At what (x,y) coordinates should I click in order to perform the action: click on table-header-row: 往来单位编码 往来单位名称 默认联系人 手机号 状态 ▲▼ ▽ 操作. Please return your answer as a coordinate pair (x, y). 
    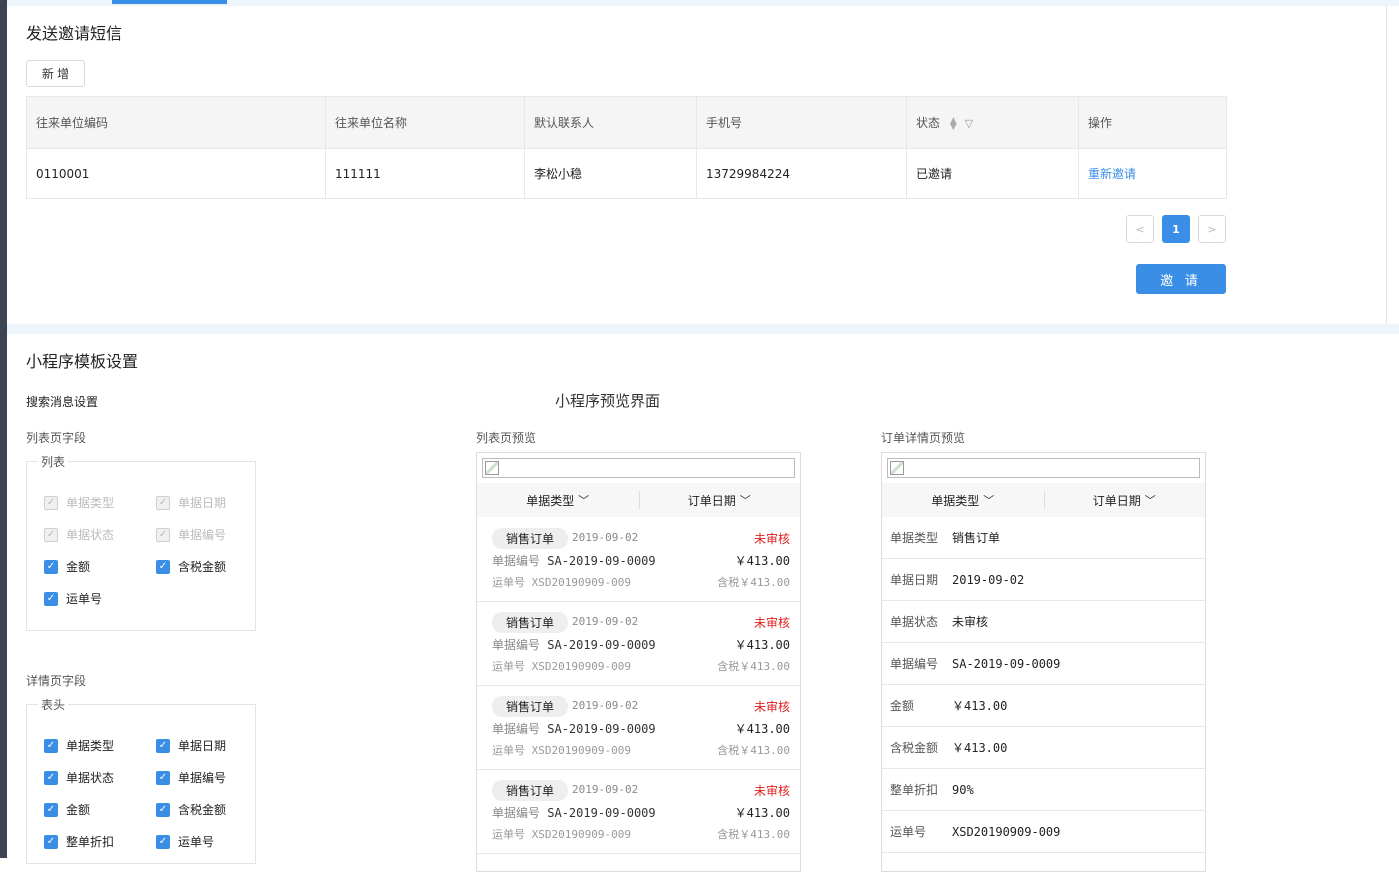
    Looking at the image, I should click on (627, 123).